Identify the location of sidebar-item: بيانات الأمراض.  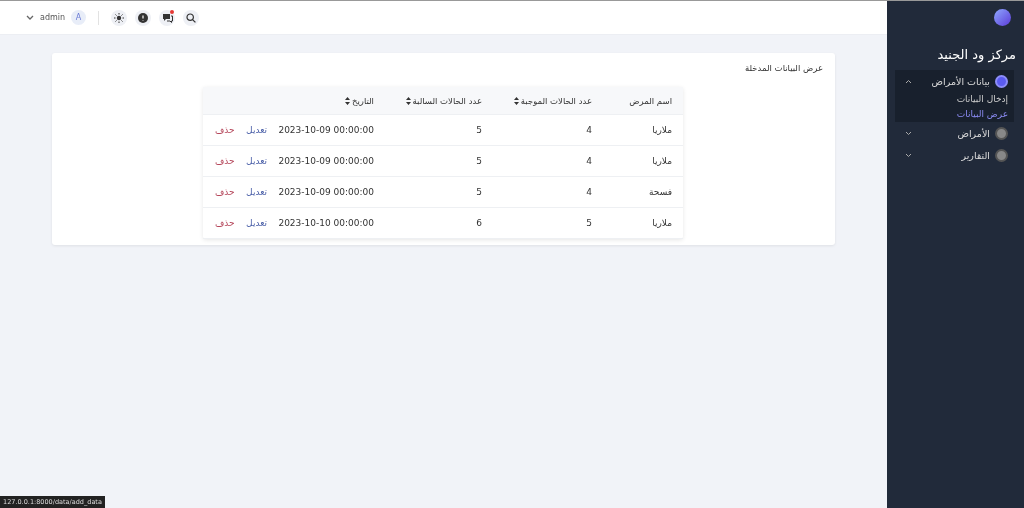
(954, 81).